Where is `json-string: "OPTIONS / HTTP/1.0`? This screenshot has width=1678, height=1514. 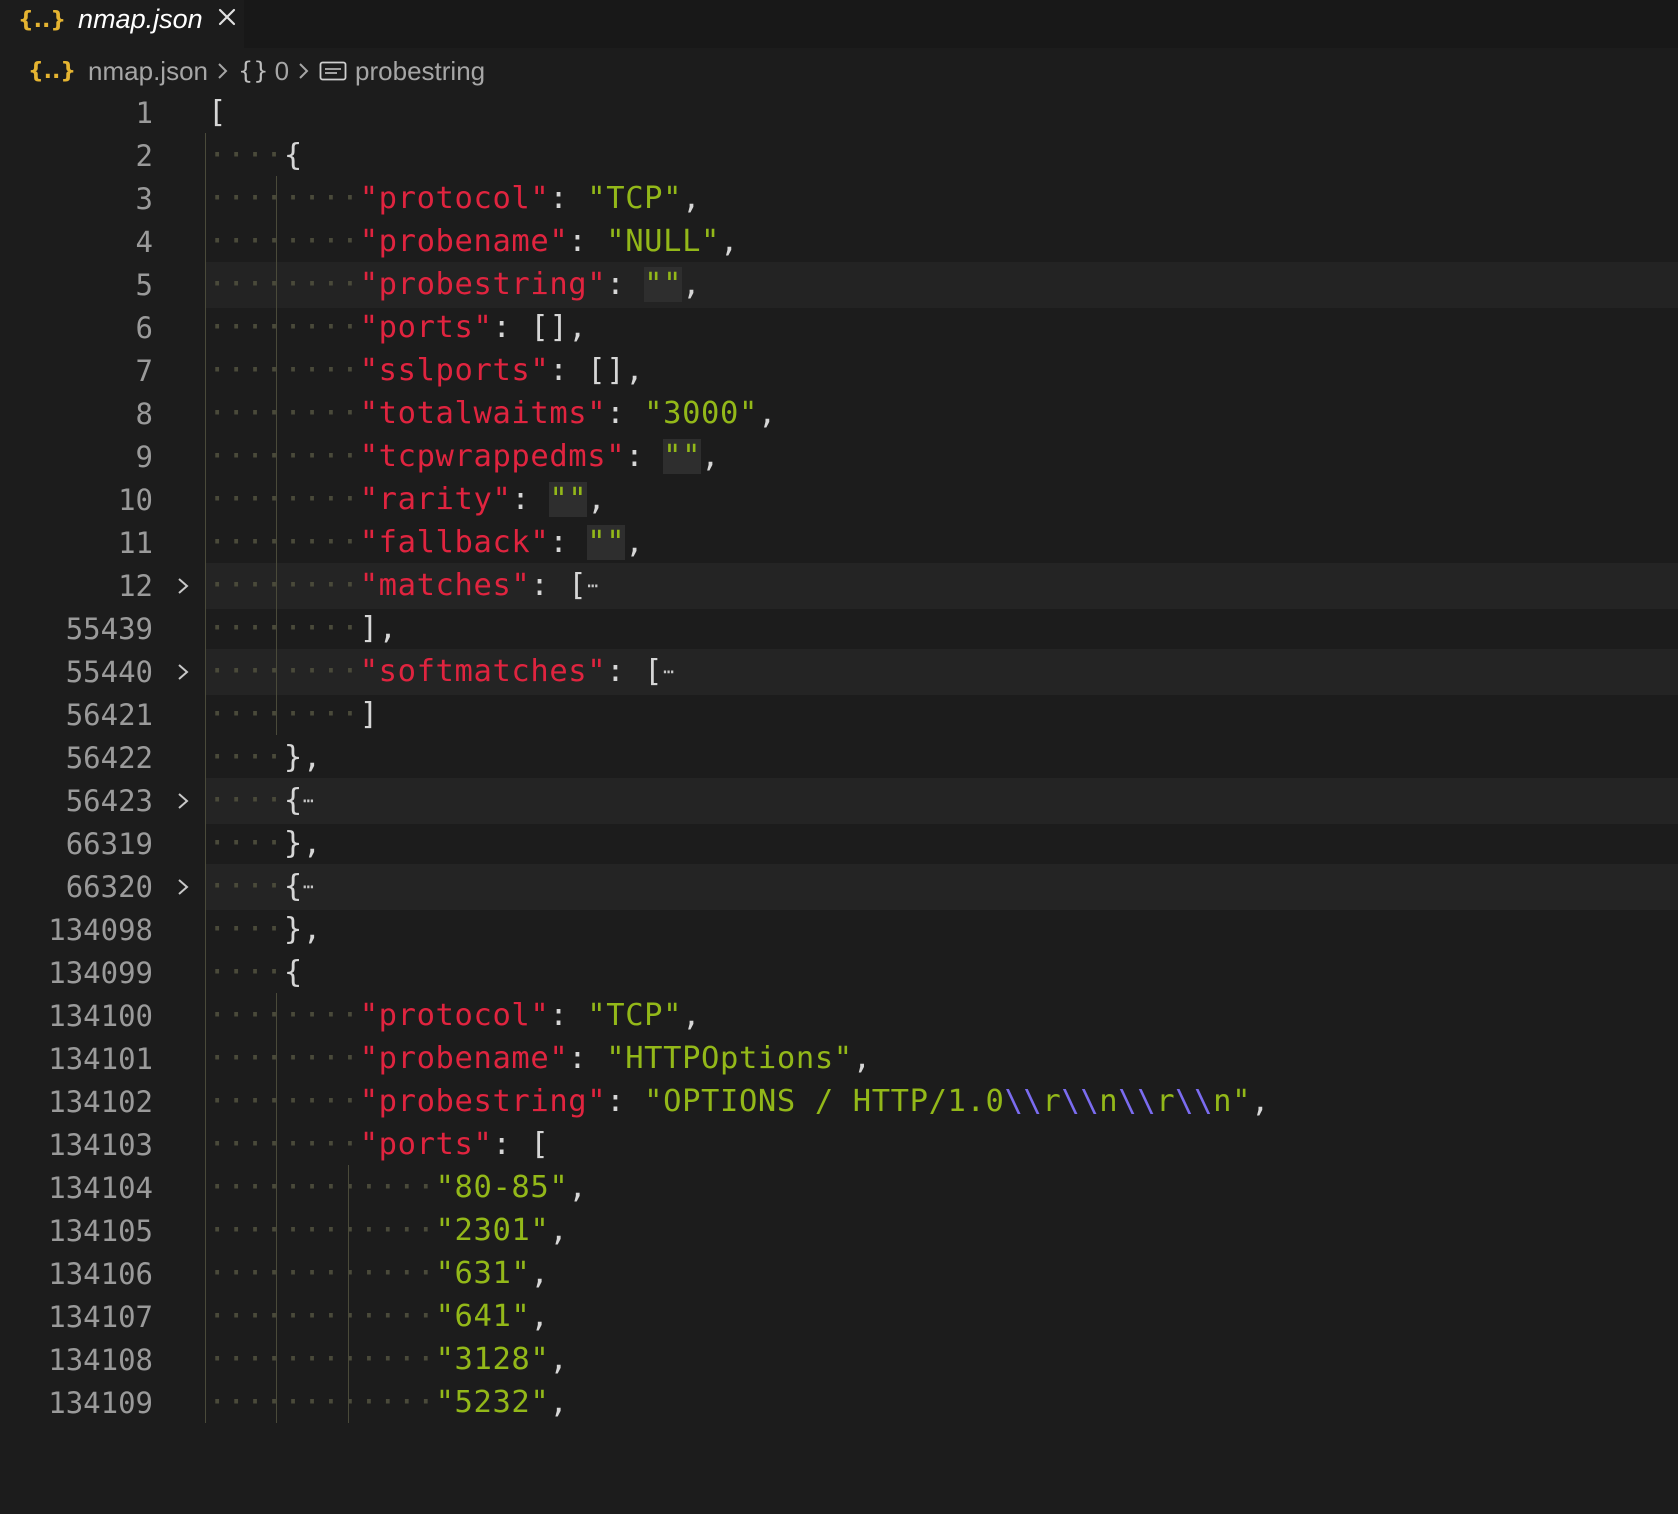 json-string: "OPTIONS / HTTP/1.0 is located at coordinates (824, 1101).